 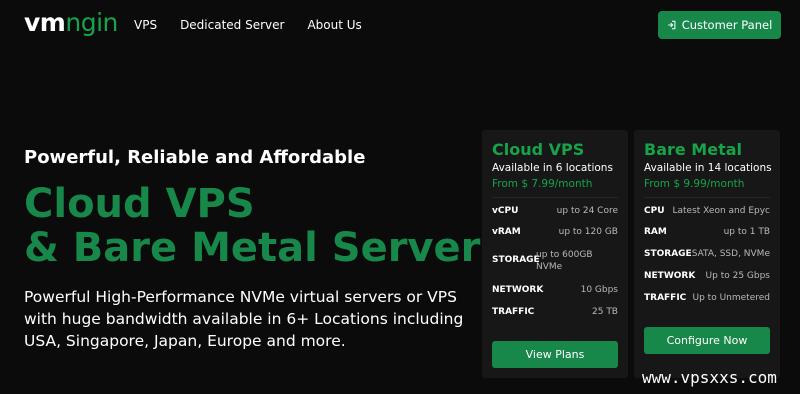 I want to click on logo: vmngin, so click(x=71, y=22).